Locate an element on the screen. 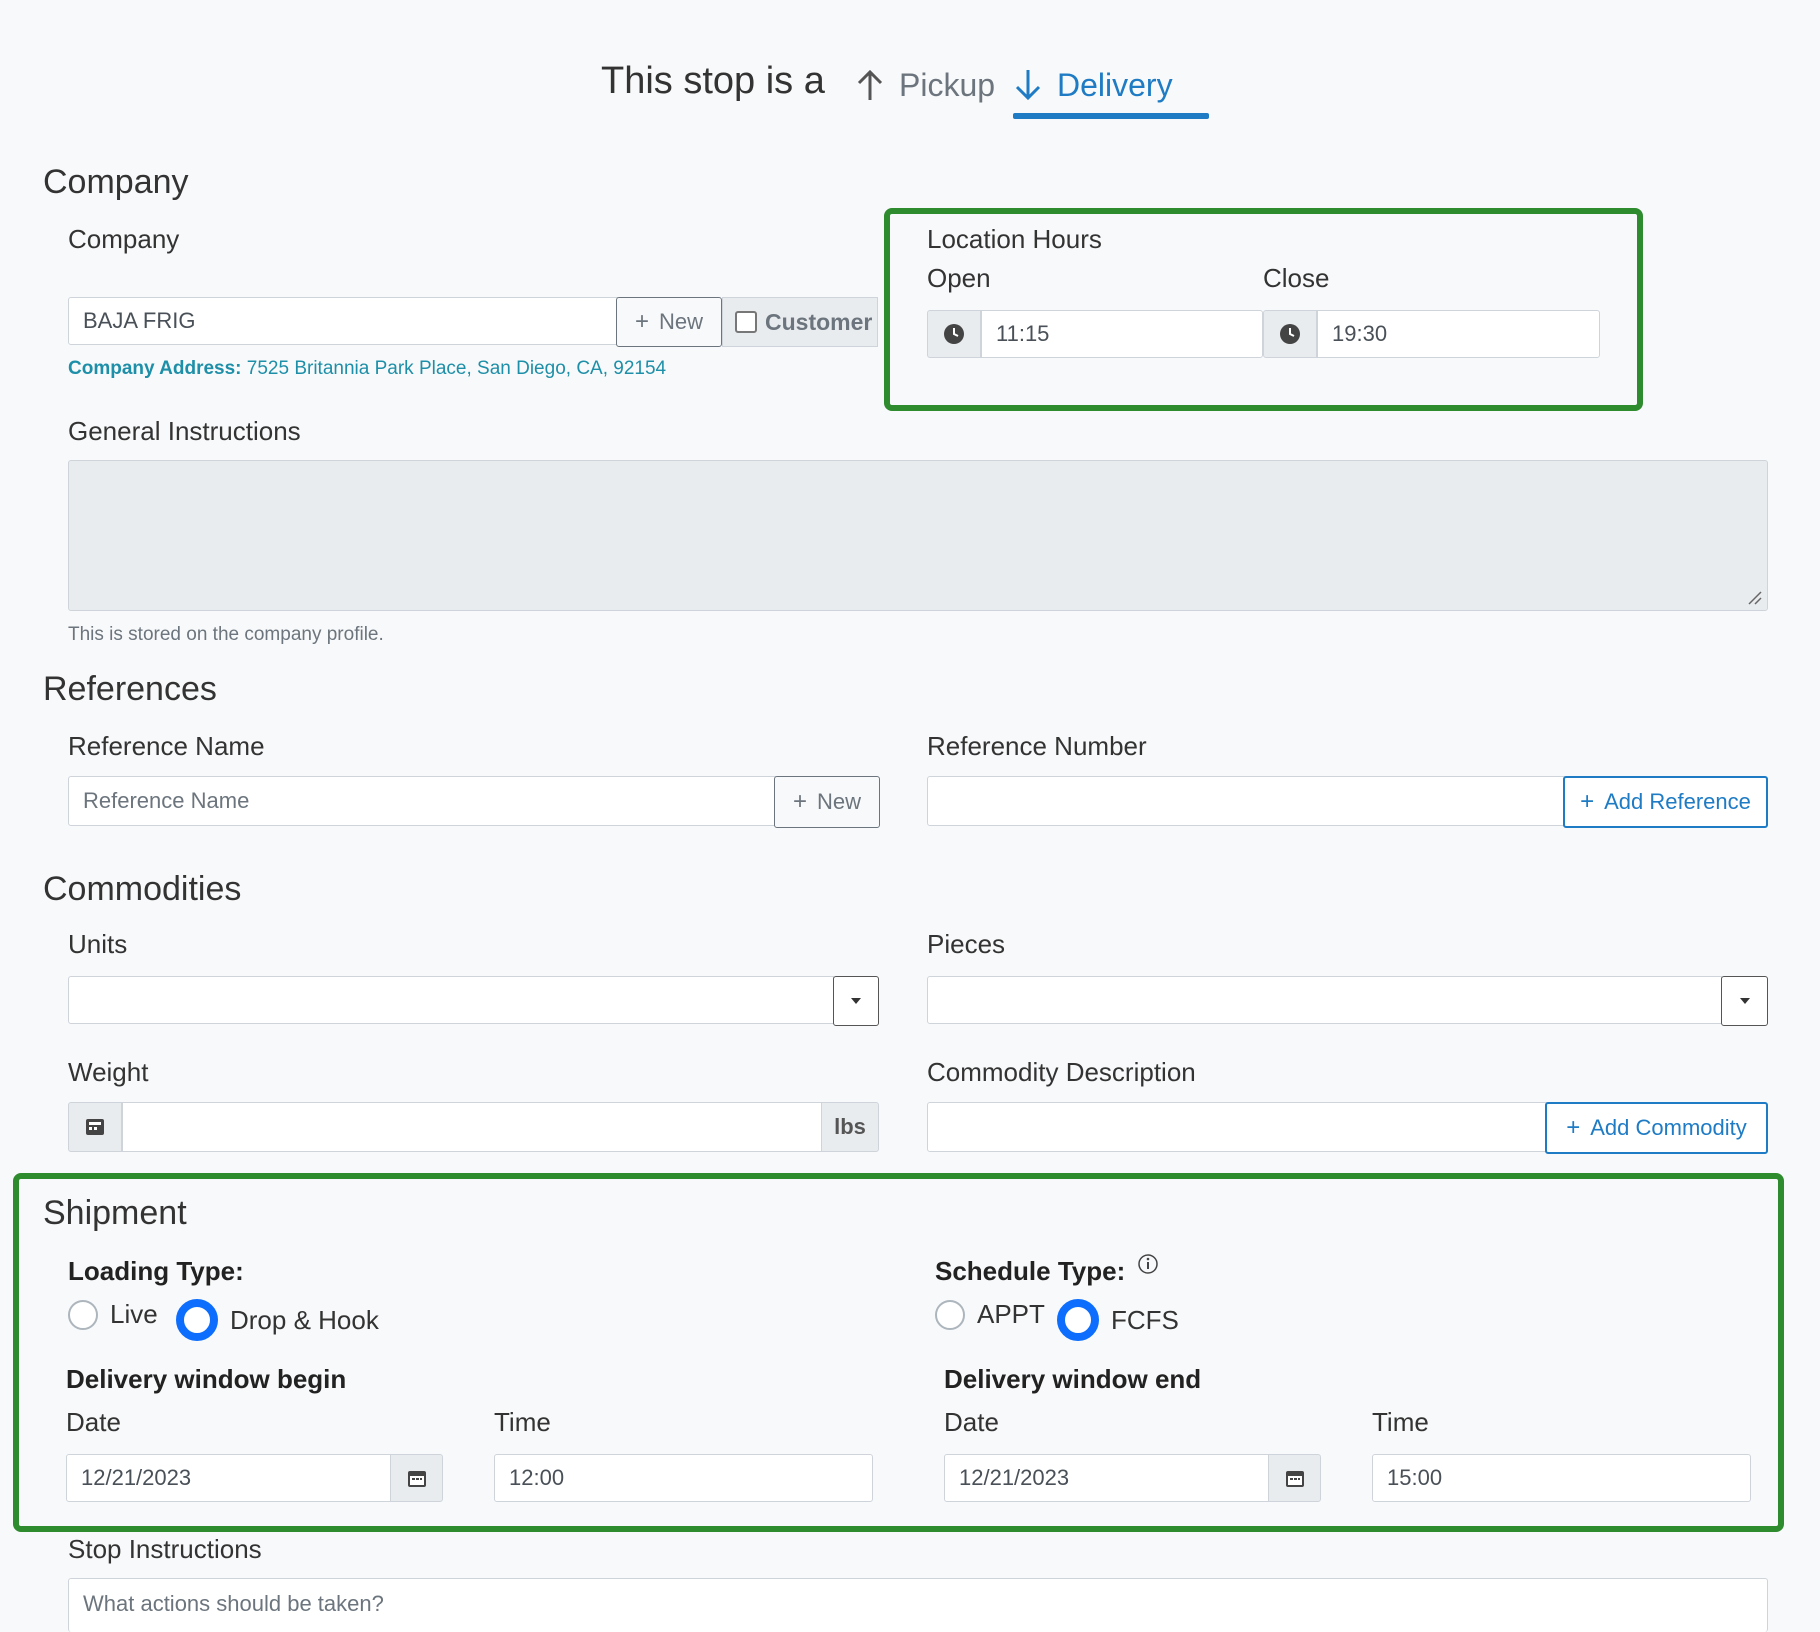 The image size is (1820, 1632). resize-handle-icon is located at coordinates (1755, 598).